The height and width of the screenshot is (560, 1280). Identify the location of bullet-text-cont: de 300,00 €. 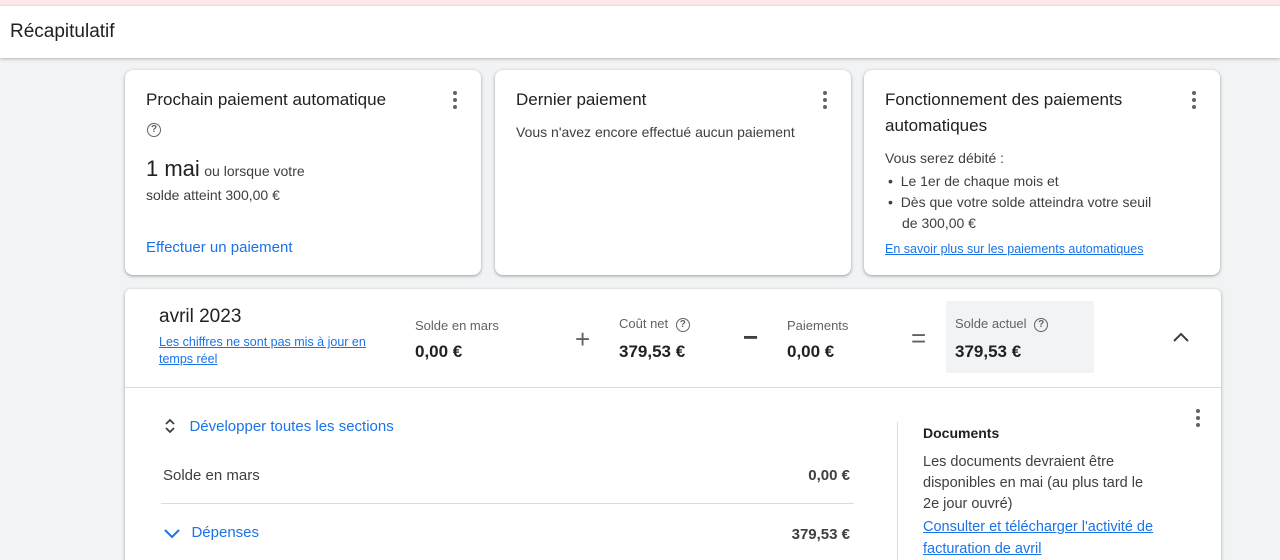
(939, 223).